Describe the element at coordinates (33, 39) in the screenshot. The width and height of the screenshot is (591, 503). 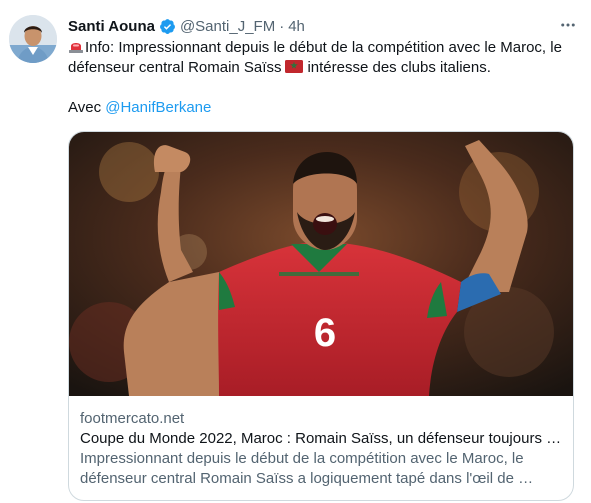
I see `author-avatar` at that location.